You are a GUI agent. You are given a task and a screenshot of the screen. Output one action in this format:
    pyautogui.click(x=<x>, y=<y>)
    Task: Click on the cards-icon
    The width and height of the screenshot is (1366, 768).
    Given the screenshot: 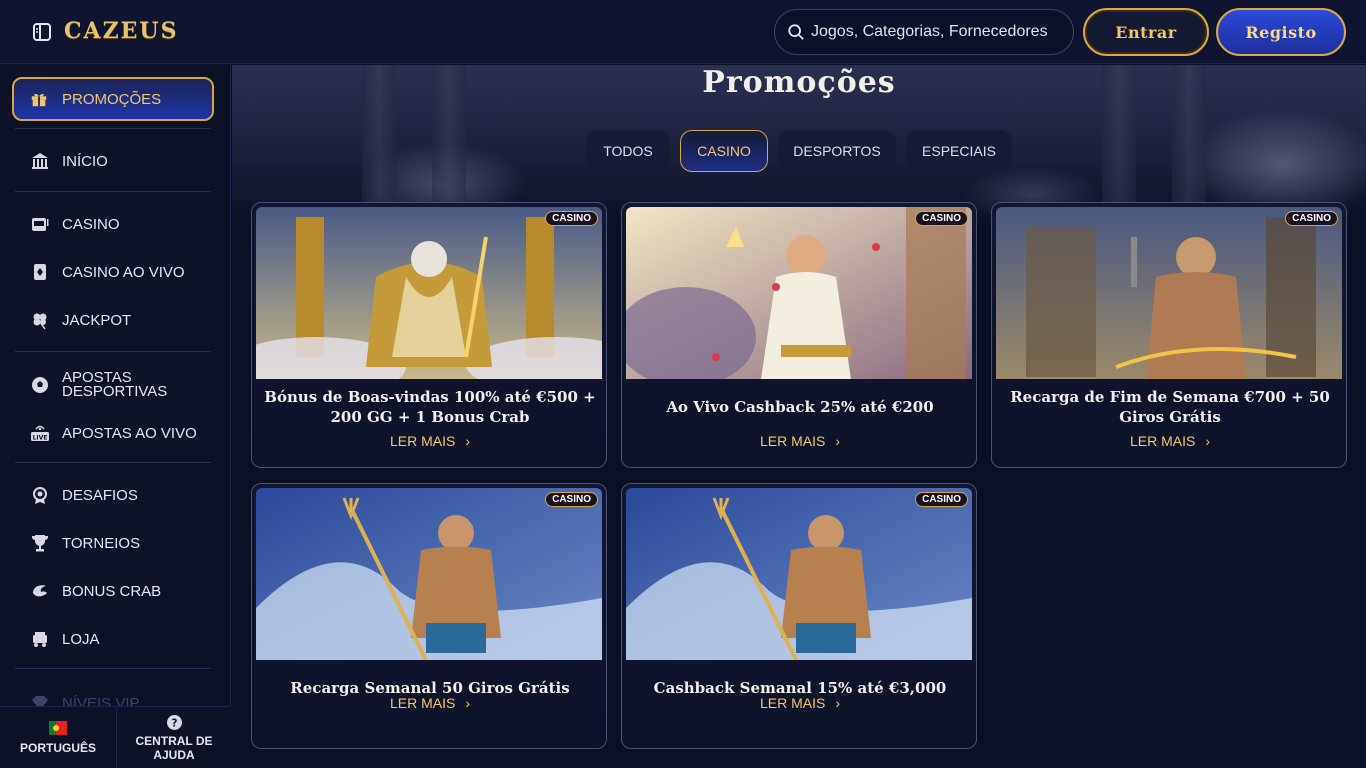 What is the action you would take?
    pyautogui.click(x=40, y=272)
    